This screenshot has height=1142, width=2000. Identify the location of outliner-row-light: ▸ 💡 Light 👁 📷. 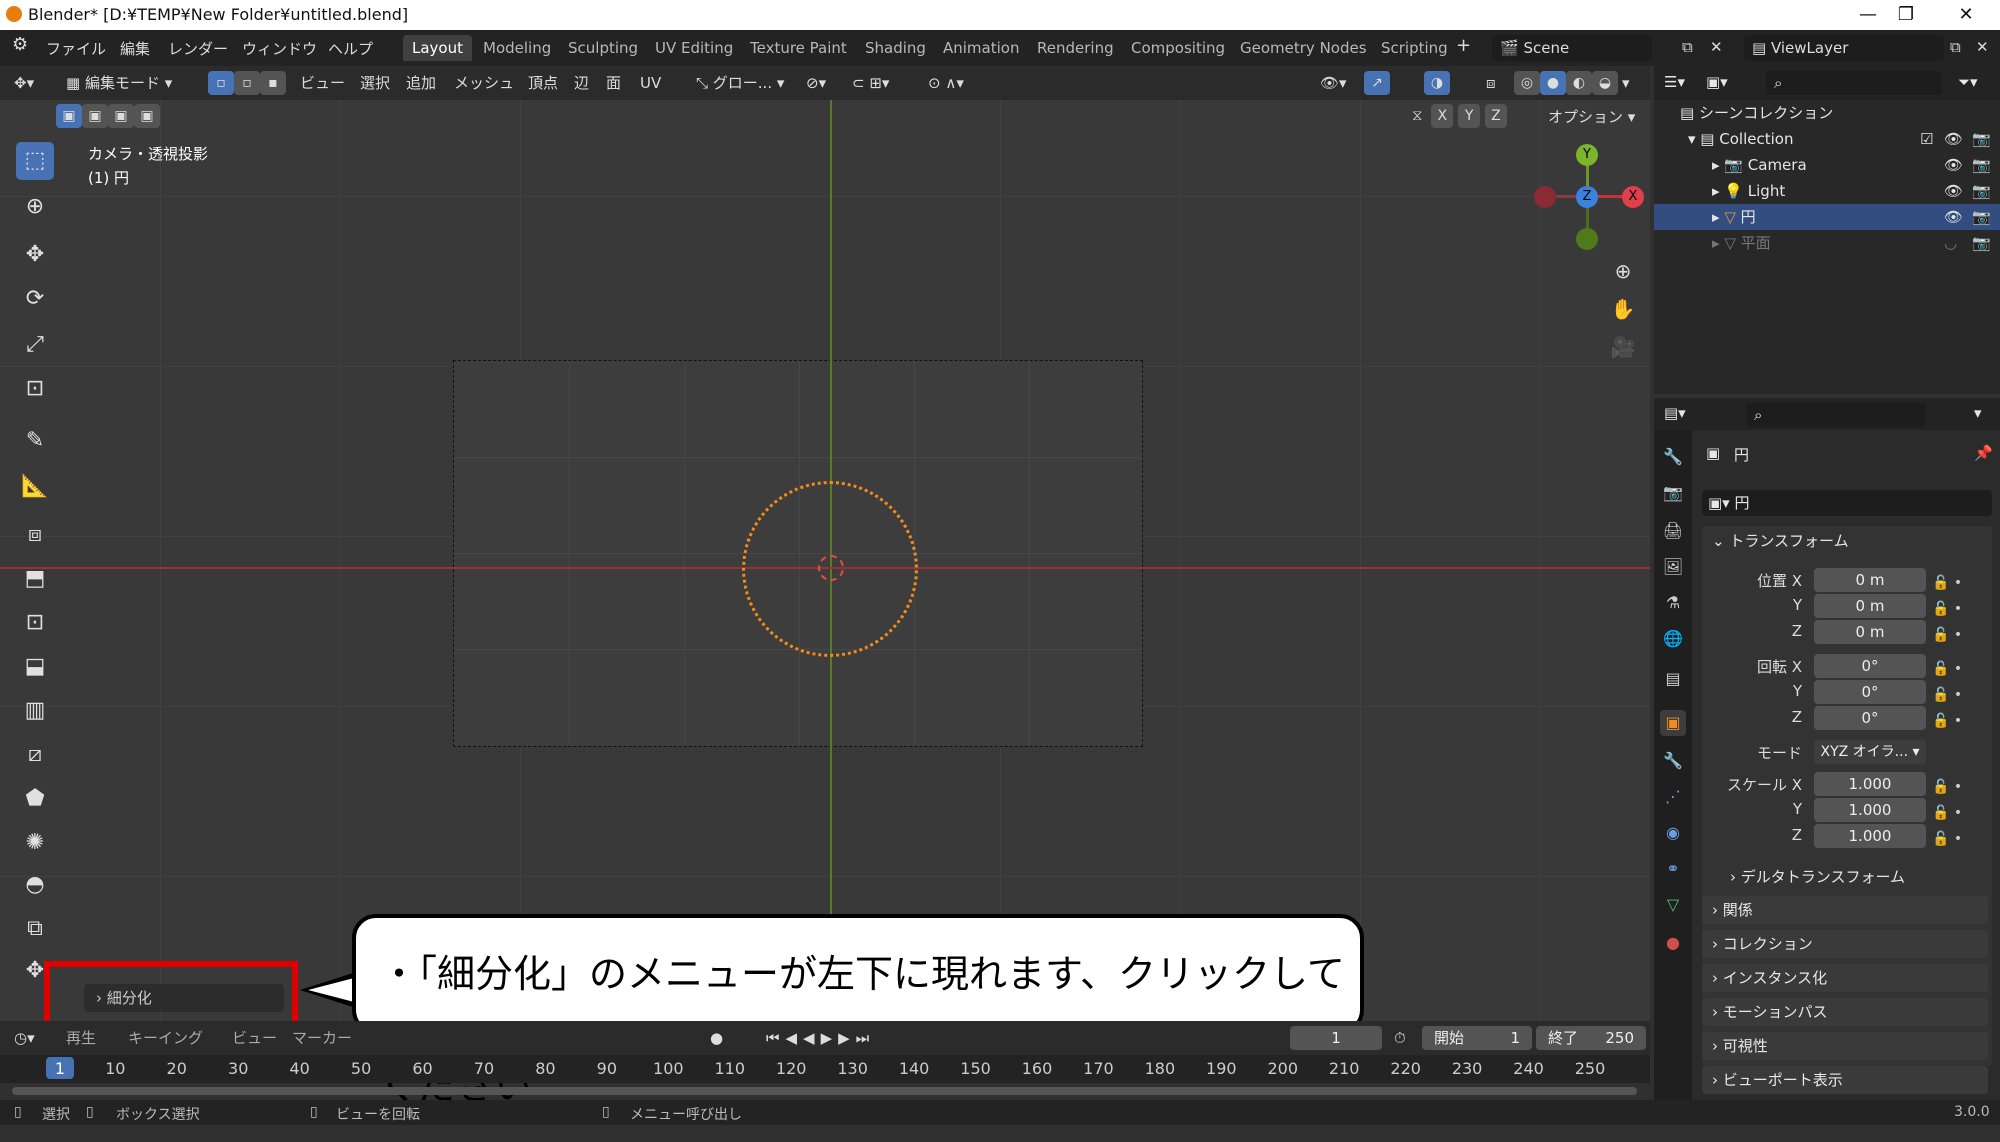
(1827, 191).